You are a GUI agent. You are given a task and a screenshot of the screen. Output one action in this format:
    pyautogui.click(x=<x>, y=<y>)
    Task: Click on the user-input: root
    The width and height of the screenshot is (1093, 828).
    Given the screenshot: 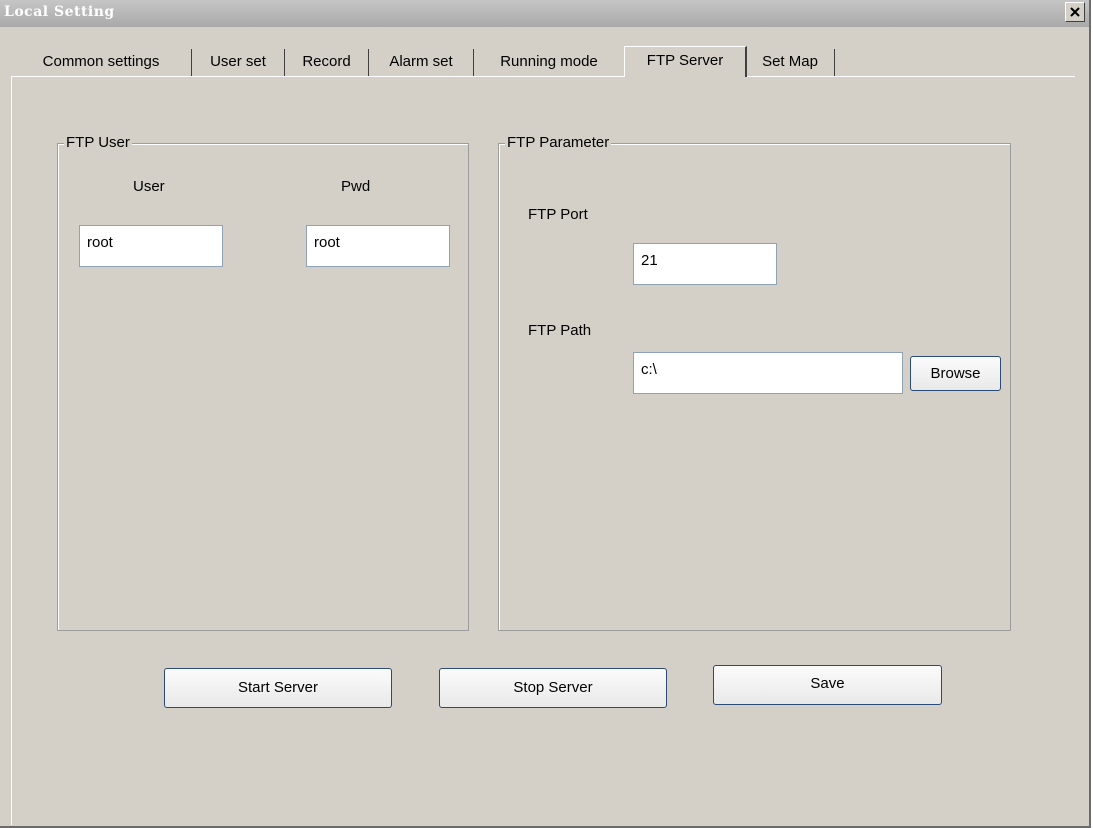 What is the action you would take?
    pyautogui.click(x=151, y=246)
    